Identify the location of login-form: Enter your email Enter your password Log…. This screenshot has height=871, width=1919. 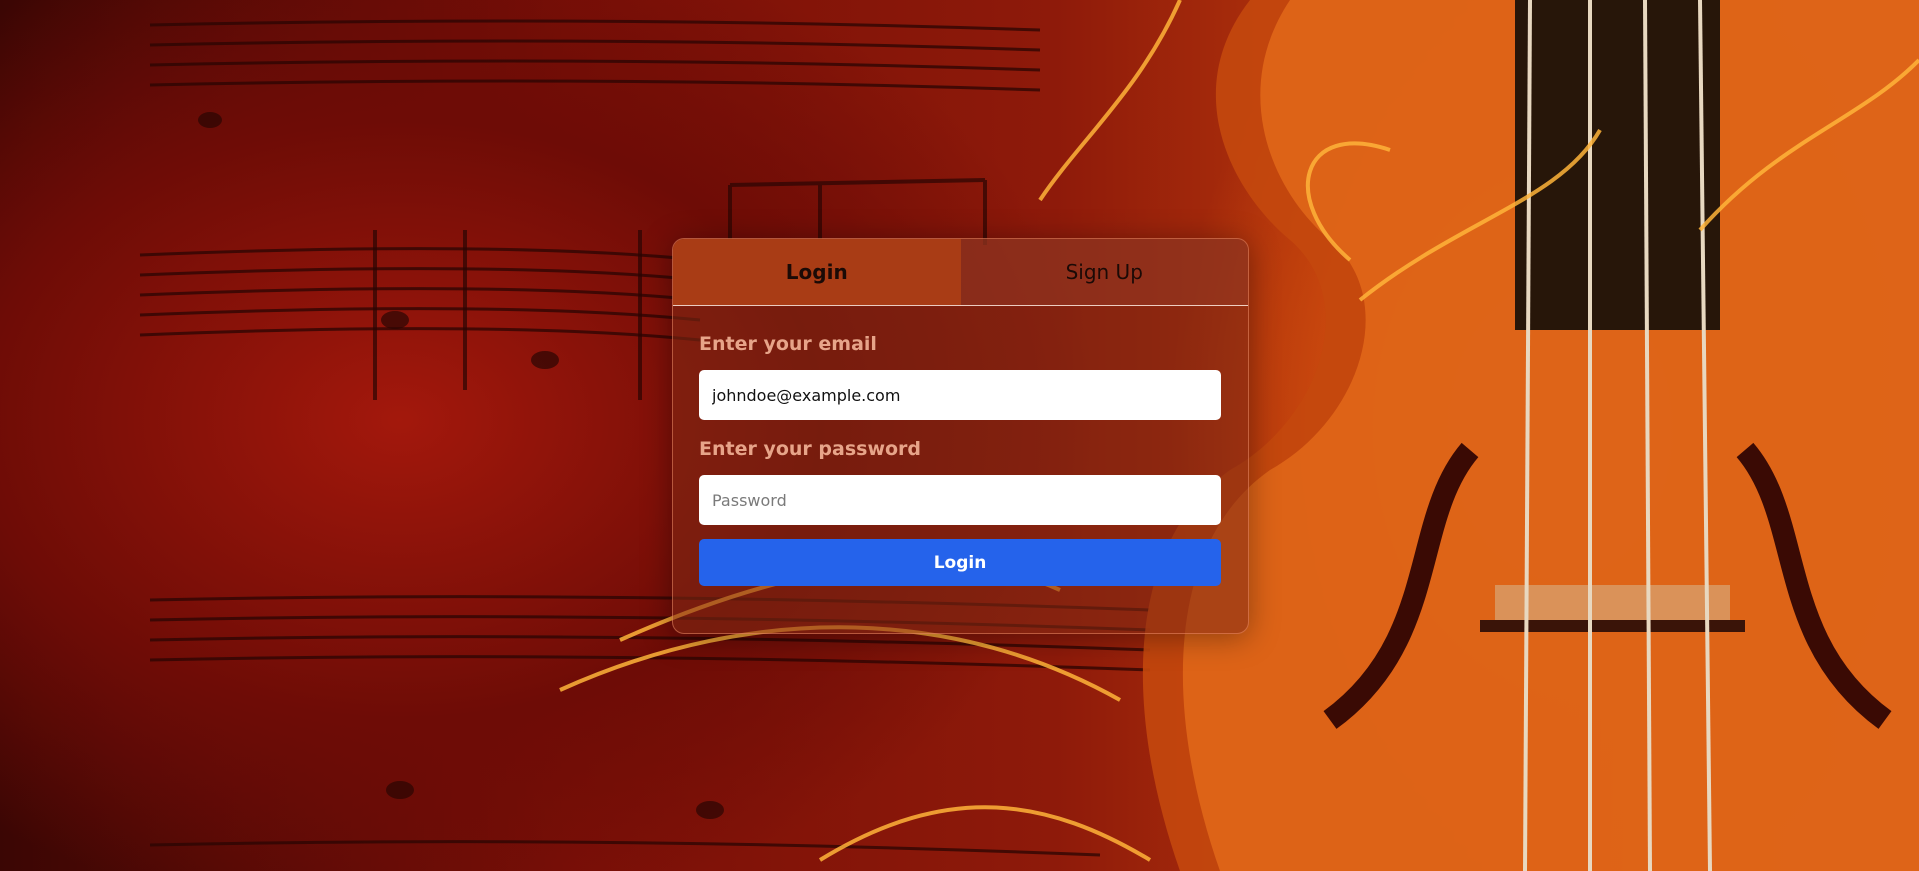
(960, 458).